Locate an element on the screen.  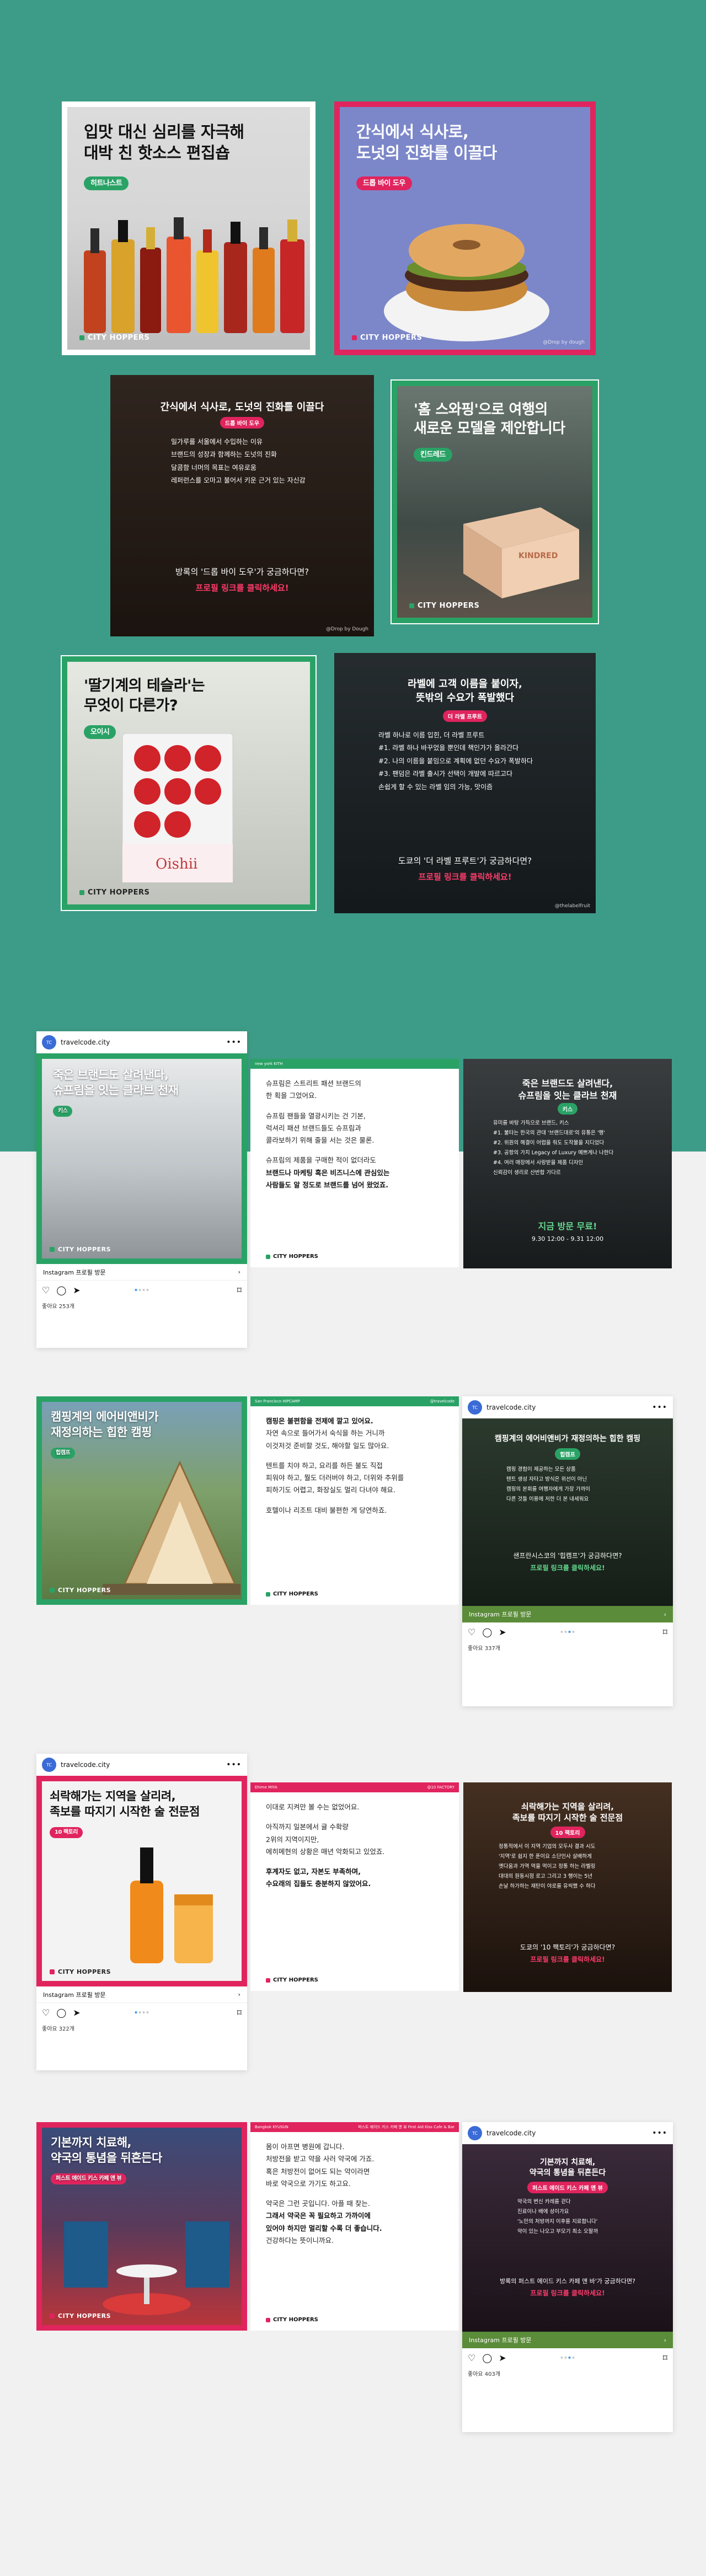
card-title: 캠핑계의 에어비앤비가 재정의하는 힙한 캠핑 is located at coordinates (567, 1438).